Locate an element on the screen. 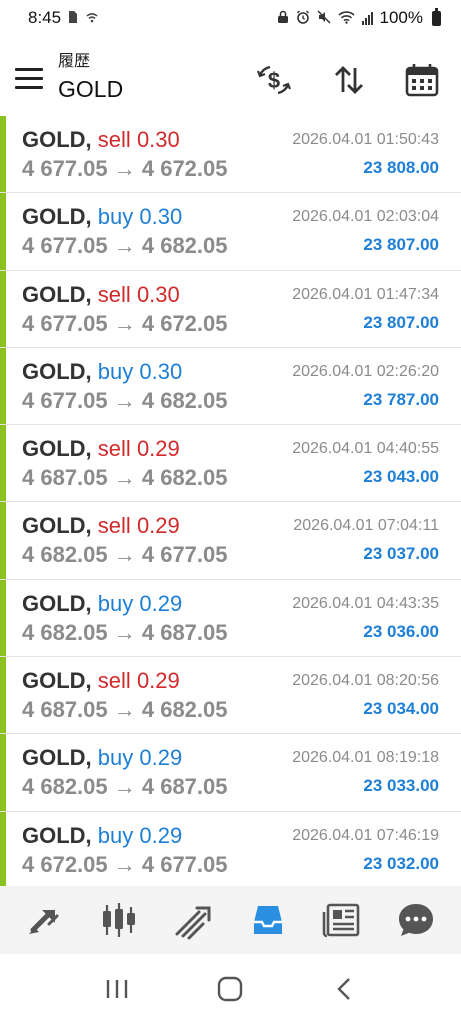  signal-icon is located at coordinates (367, 18).